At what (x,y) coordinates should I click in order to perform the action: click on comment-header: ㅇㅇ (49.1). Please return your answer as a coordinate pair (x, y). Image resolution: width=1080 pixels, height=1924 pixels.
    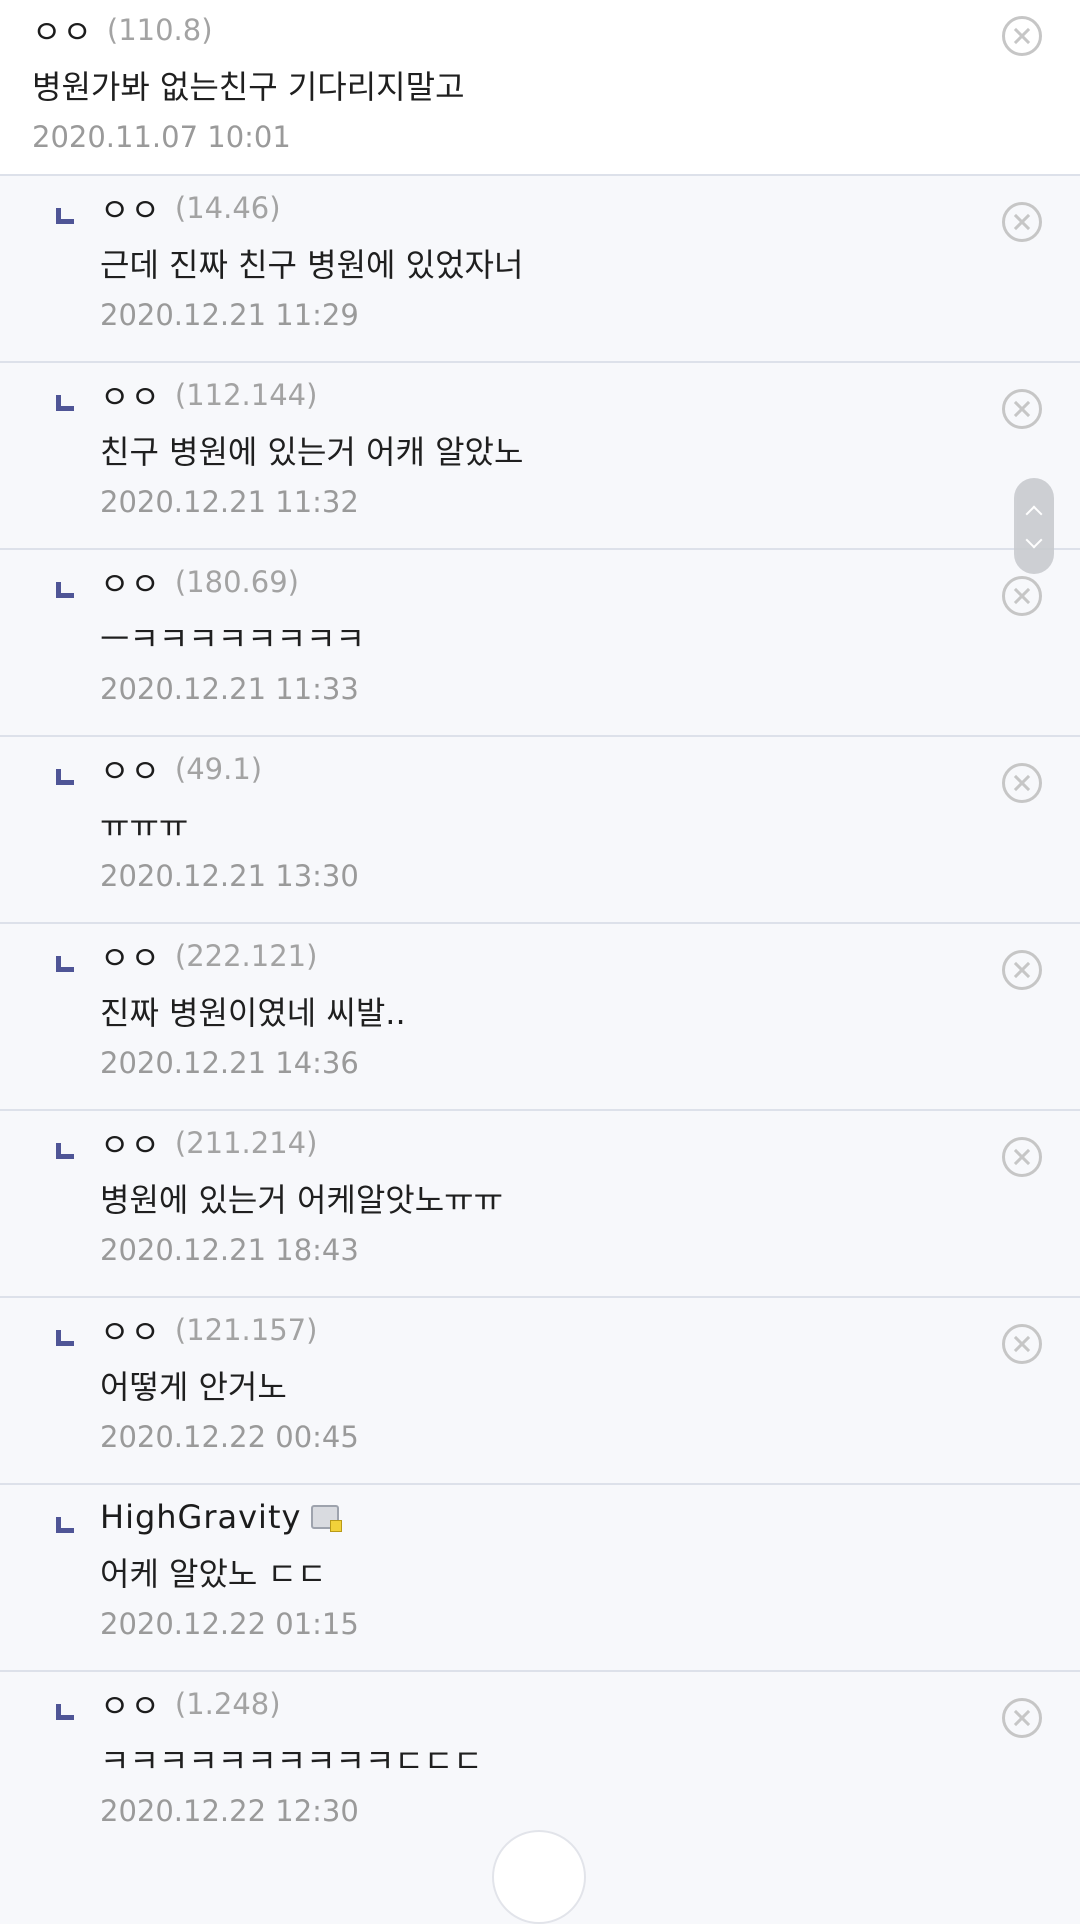
    Looking at the image, I should click on (590, 769).